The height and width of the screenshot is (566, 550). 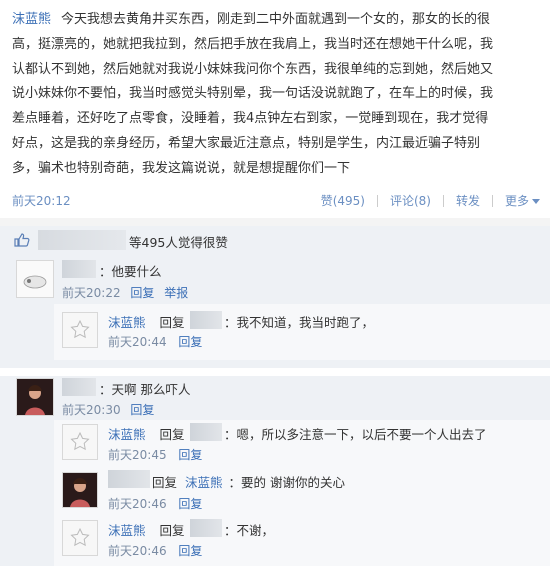 What do you see at coordinates (91, 293) in the screenshot?
I see `comment-time: 前天20:22` at bounding box center [91, 293].